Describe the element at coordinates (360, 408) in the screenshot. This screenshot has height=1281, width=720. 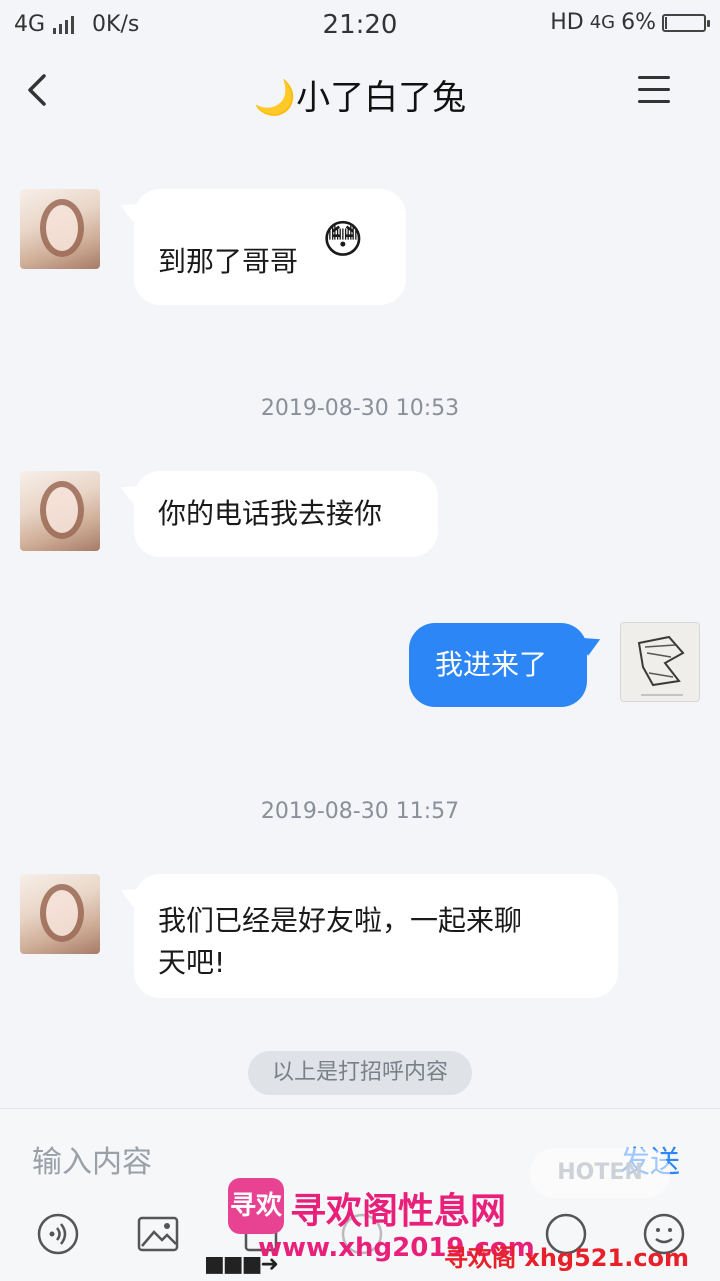
I see `timestamp: 2019-08-30 10:53` at that location.